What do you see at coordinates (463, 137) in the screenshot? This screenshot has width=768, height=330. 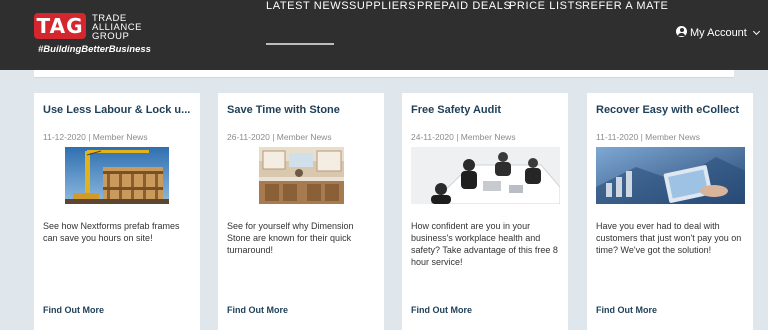 I see `card-meta: 24-11-2020 | Member News` at bounding box center [463, 137].